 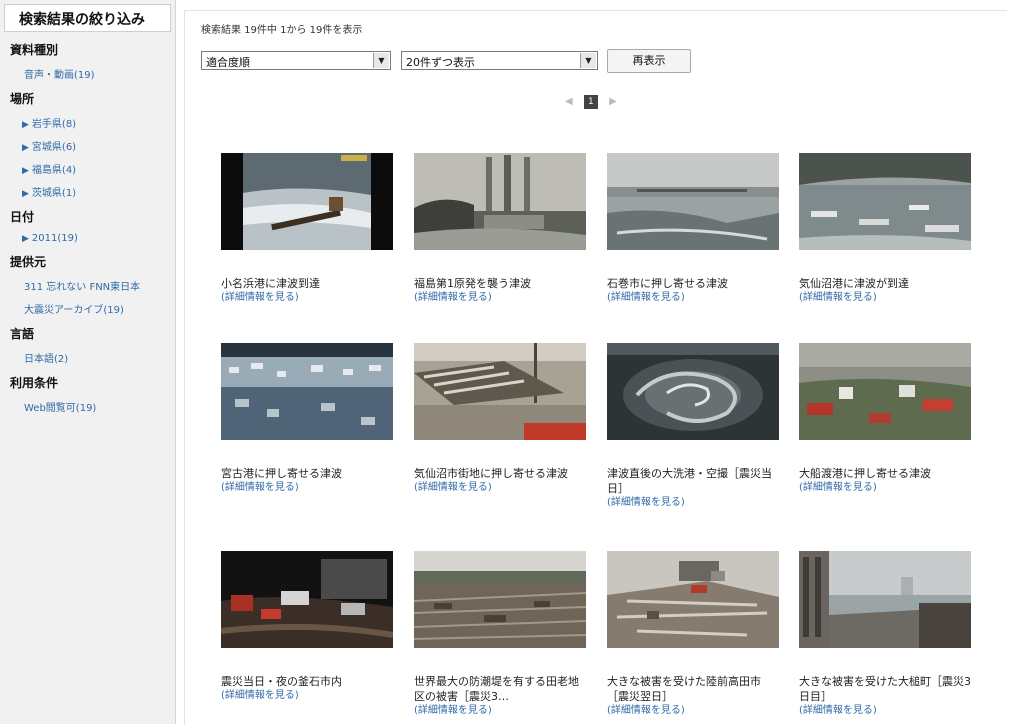 I want to click on result-title: 大きな被害を受けた大槌町［震災3日目］, so click(x=886, y=689).